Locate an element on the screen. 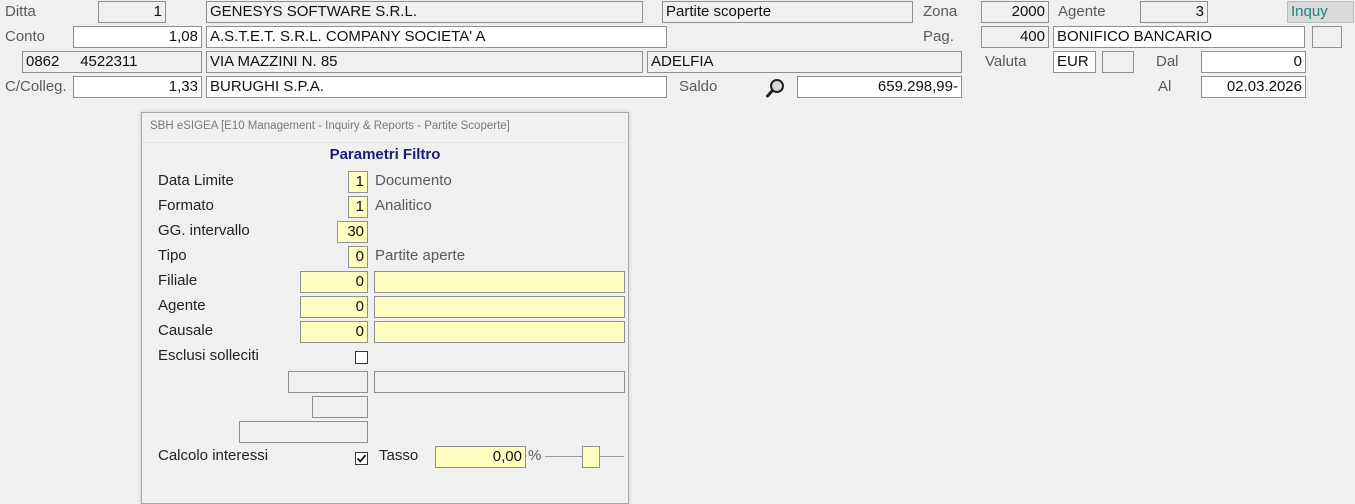 The height and width of the screenshot is (504, 1355). agente-header-field: 3 is located at coordinates (1174, 12).